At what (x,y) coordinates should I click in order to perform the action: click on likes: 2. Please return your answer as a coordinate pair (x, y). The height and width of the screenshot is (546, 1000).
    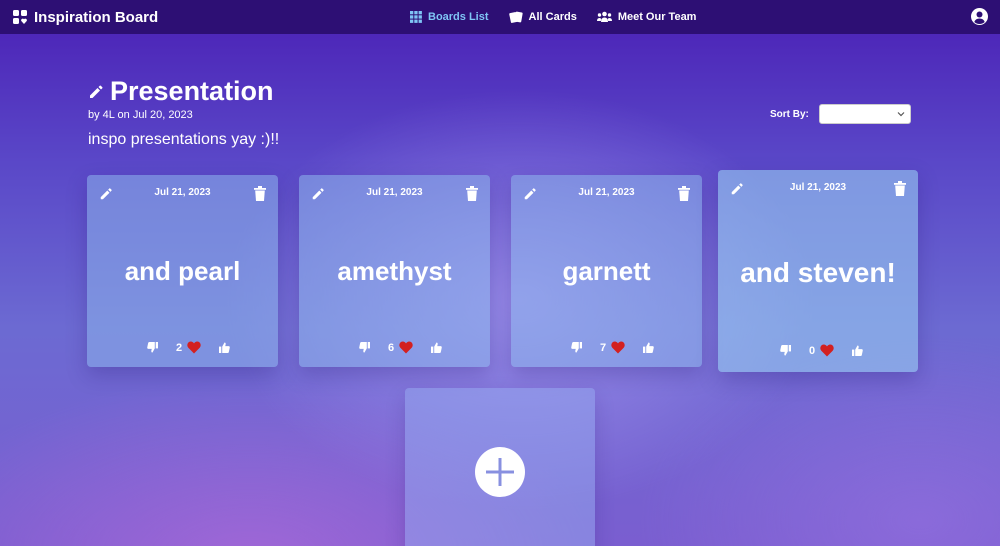
    Looking at the image, I should click on (188, 347).